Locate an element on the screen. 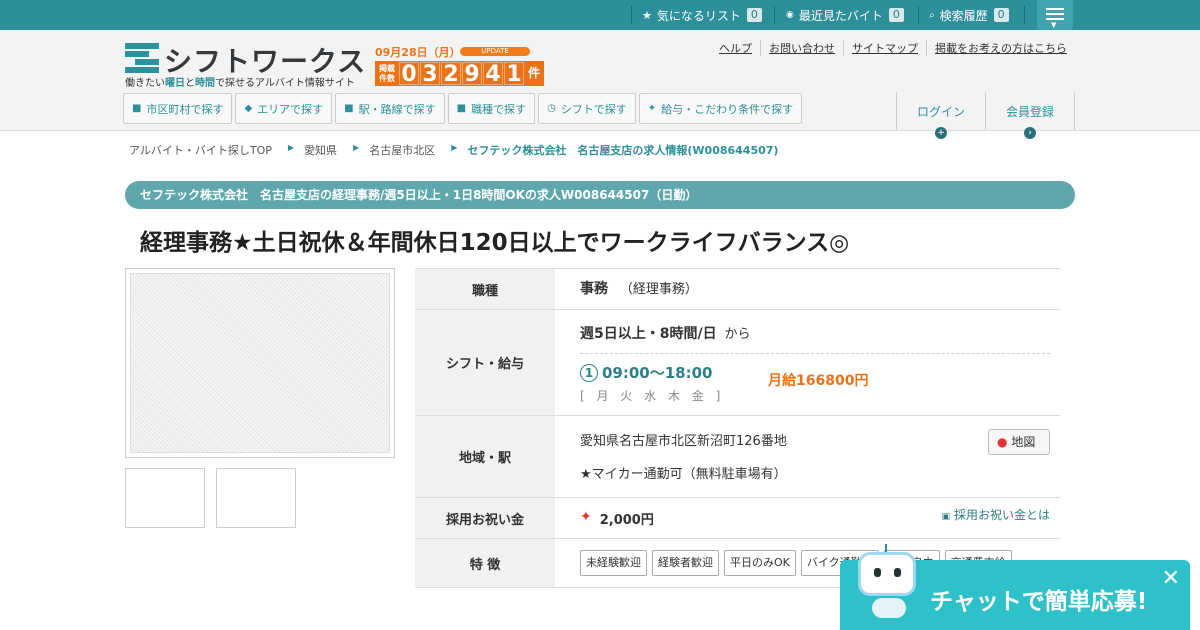 The width and height of the screenshot is (1200, 630). history-label: 検索履歴 is located at coordinates (963, 15).